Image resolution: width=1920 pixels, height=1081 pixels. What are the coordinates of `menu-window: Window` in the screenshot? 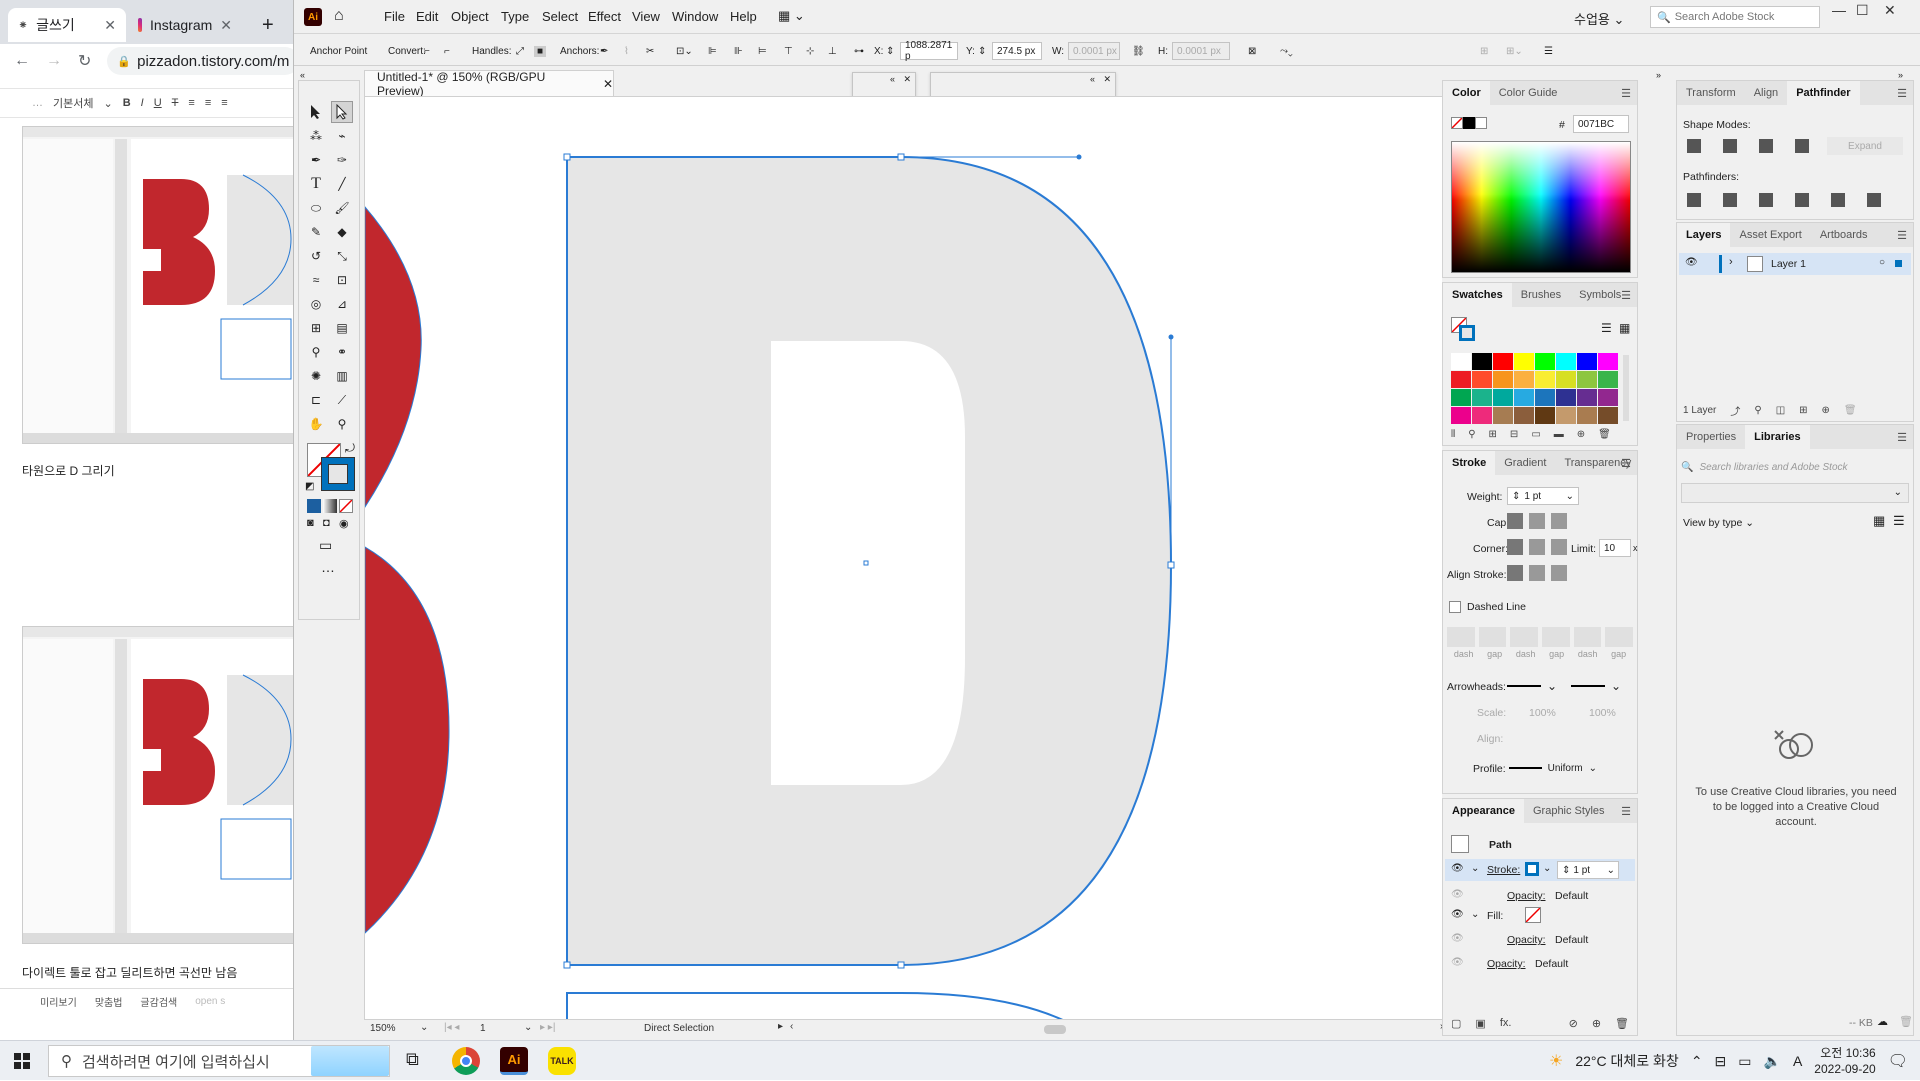 It's located at (695, 16).